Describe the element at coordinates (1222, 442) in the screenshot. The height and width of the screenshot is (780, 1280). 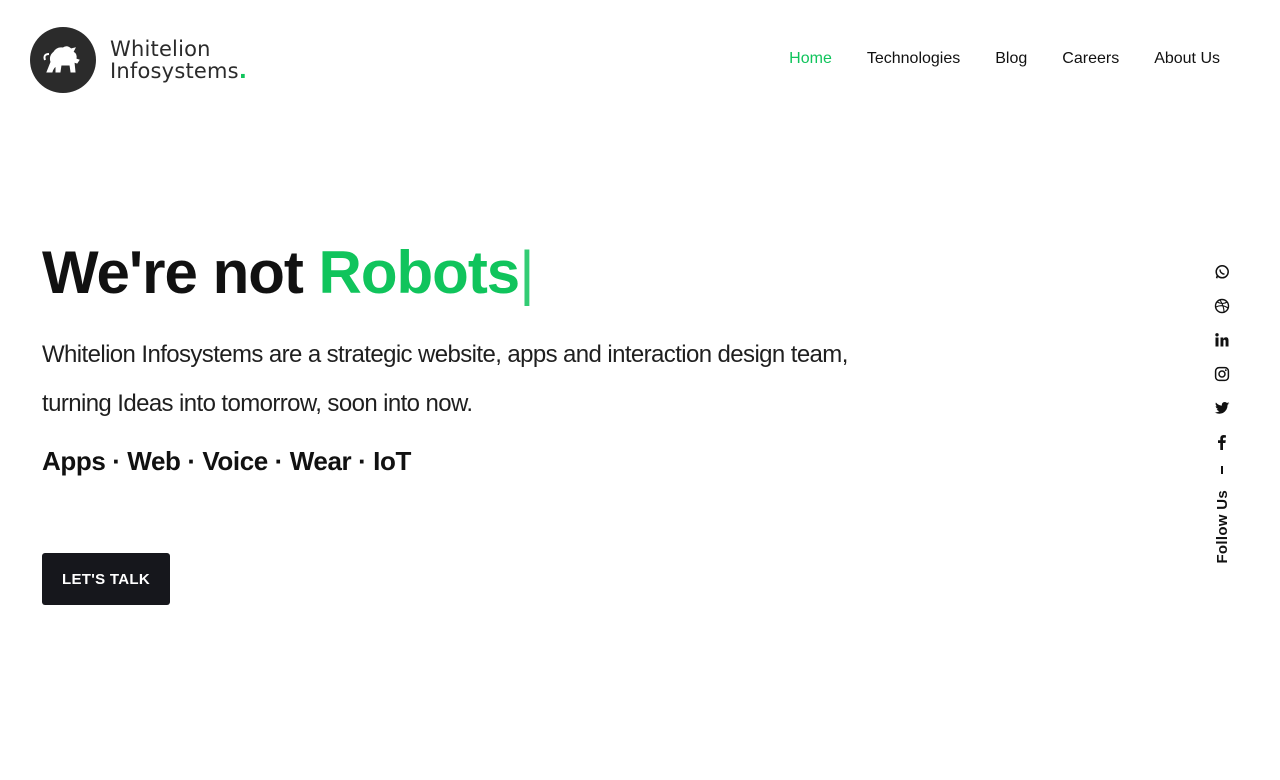
I see `facebook-icon` at that location.